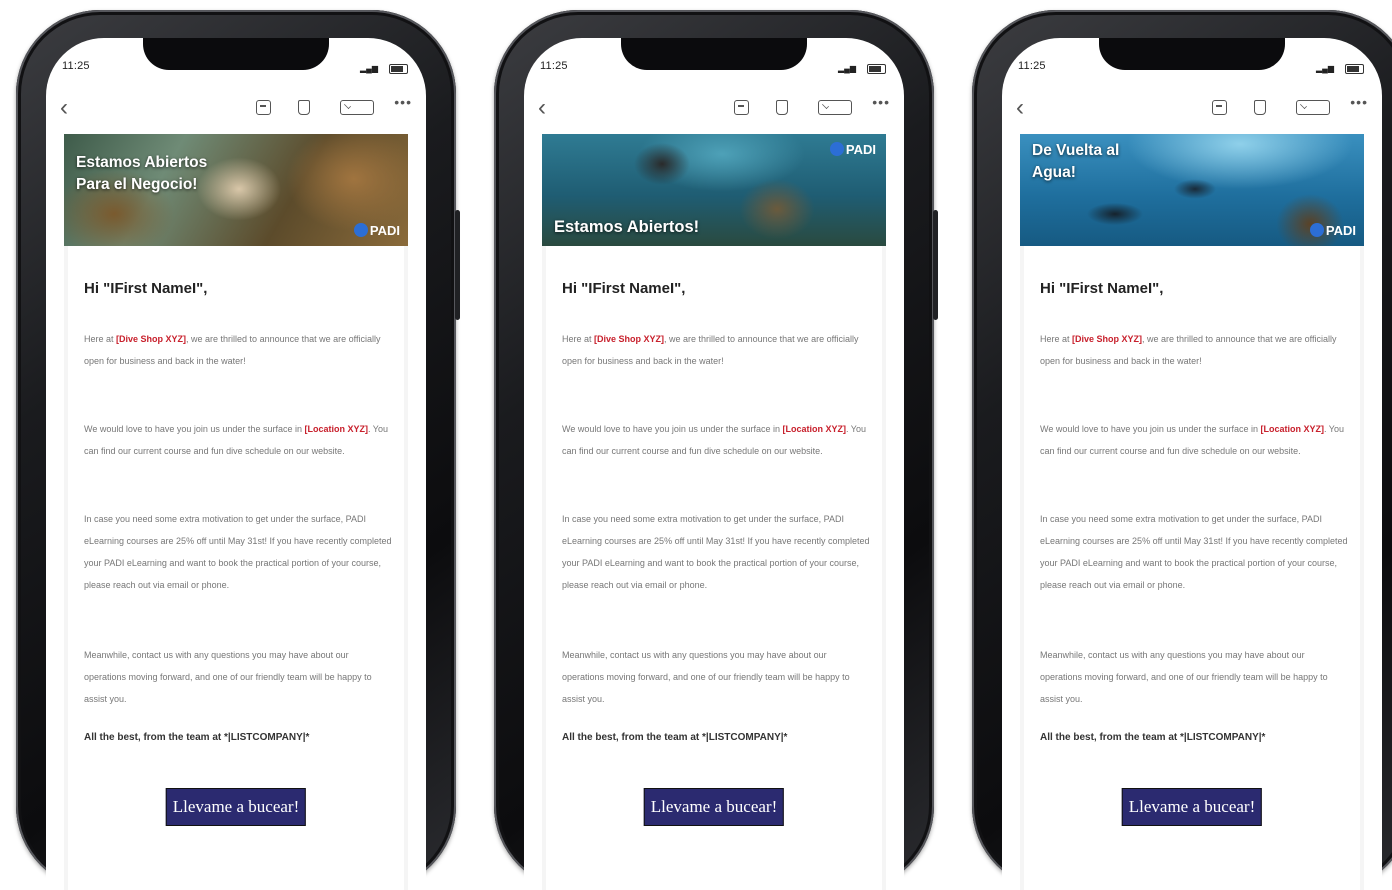 This screenshot has height=890, width=1392. What do you see at coordinates (1076, 161) in the screenshot?
I see `banner-headline: De Vuelta al Agua!` at bounding box center [1076, 161].